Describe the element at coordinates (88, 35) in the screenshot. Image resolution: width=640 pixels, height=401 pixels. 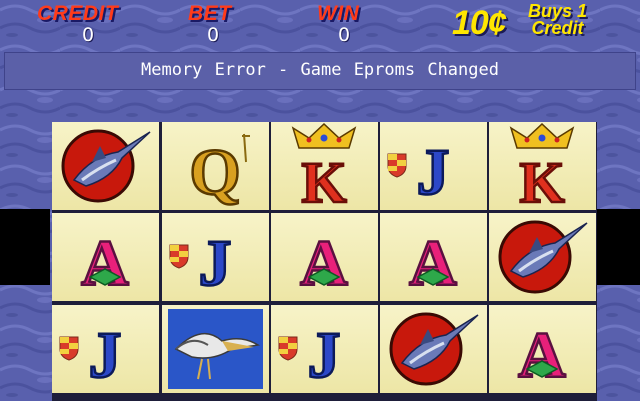
I see `credit-value: 0` at that location.